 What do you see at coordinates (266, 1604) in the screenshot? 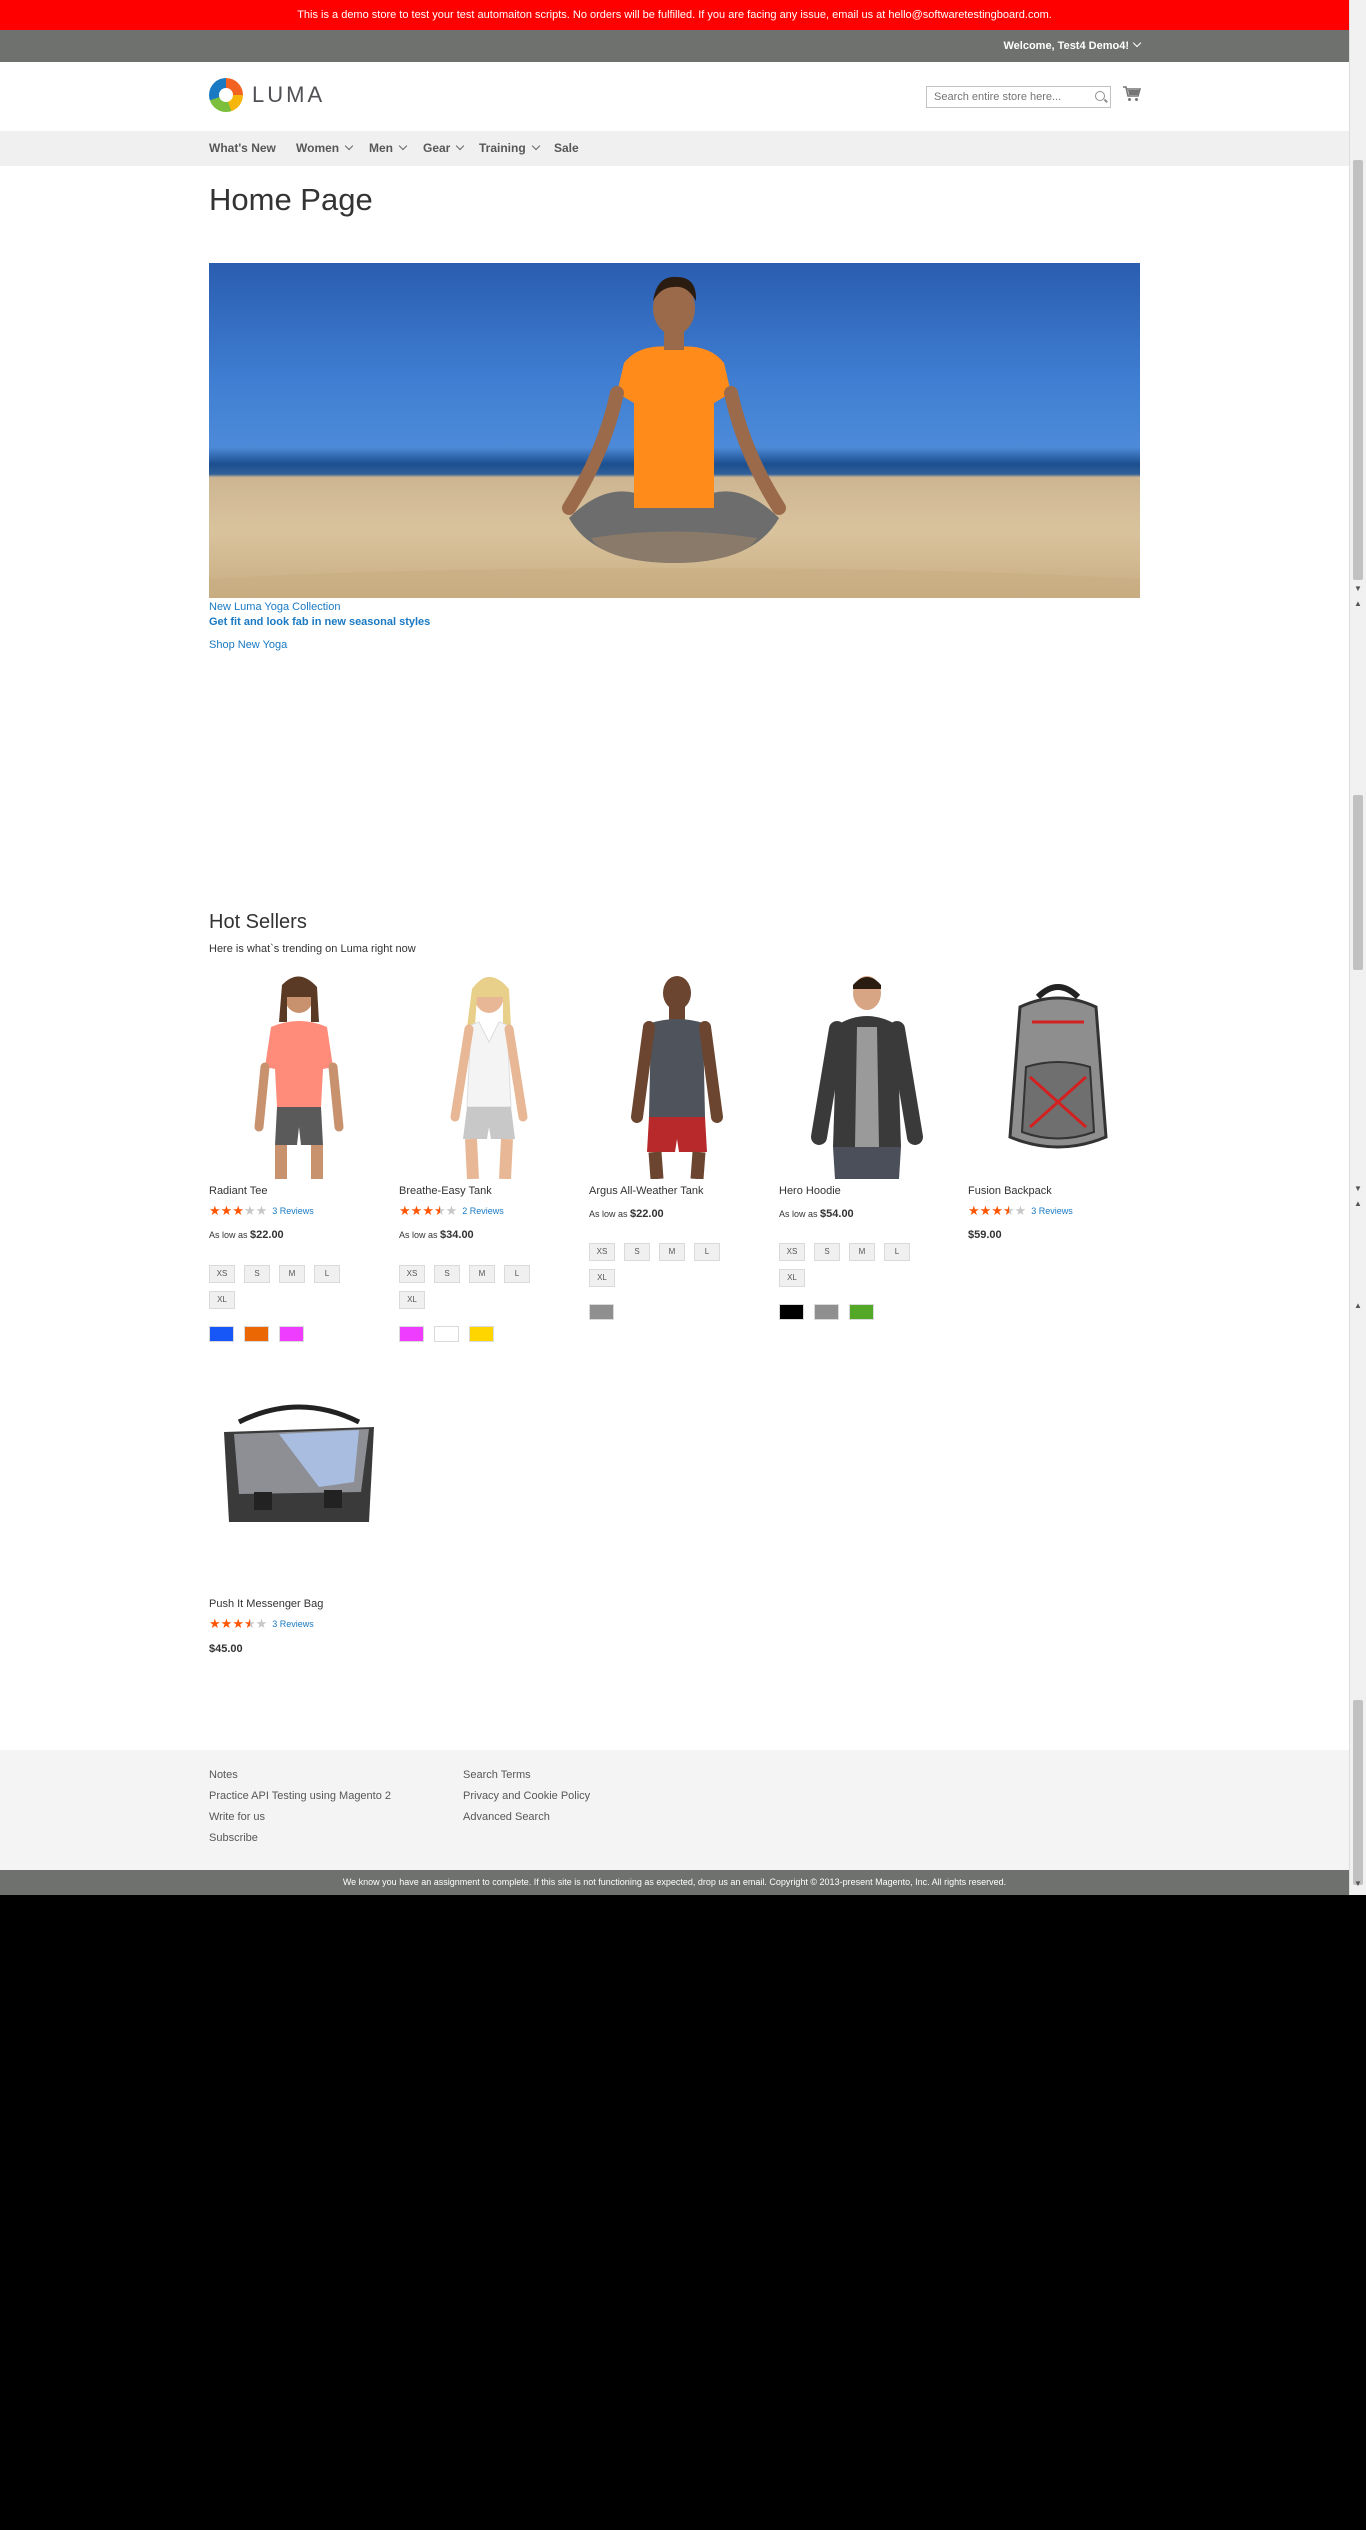
I see `product-name: Push It Messenger Bag` at bounding box center [266, 1604].